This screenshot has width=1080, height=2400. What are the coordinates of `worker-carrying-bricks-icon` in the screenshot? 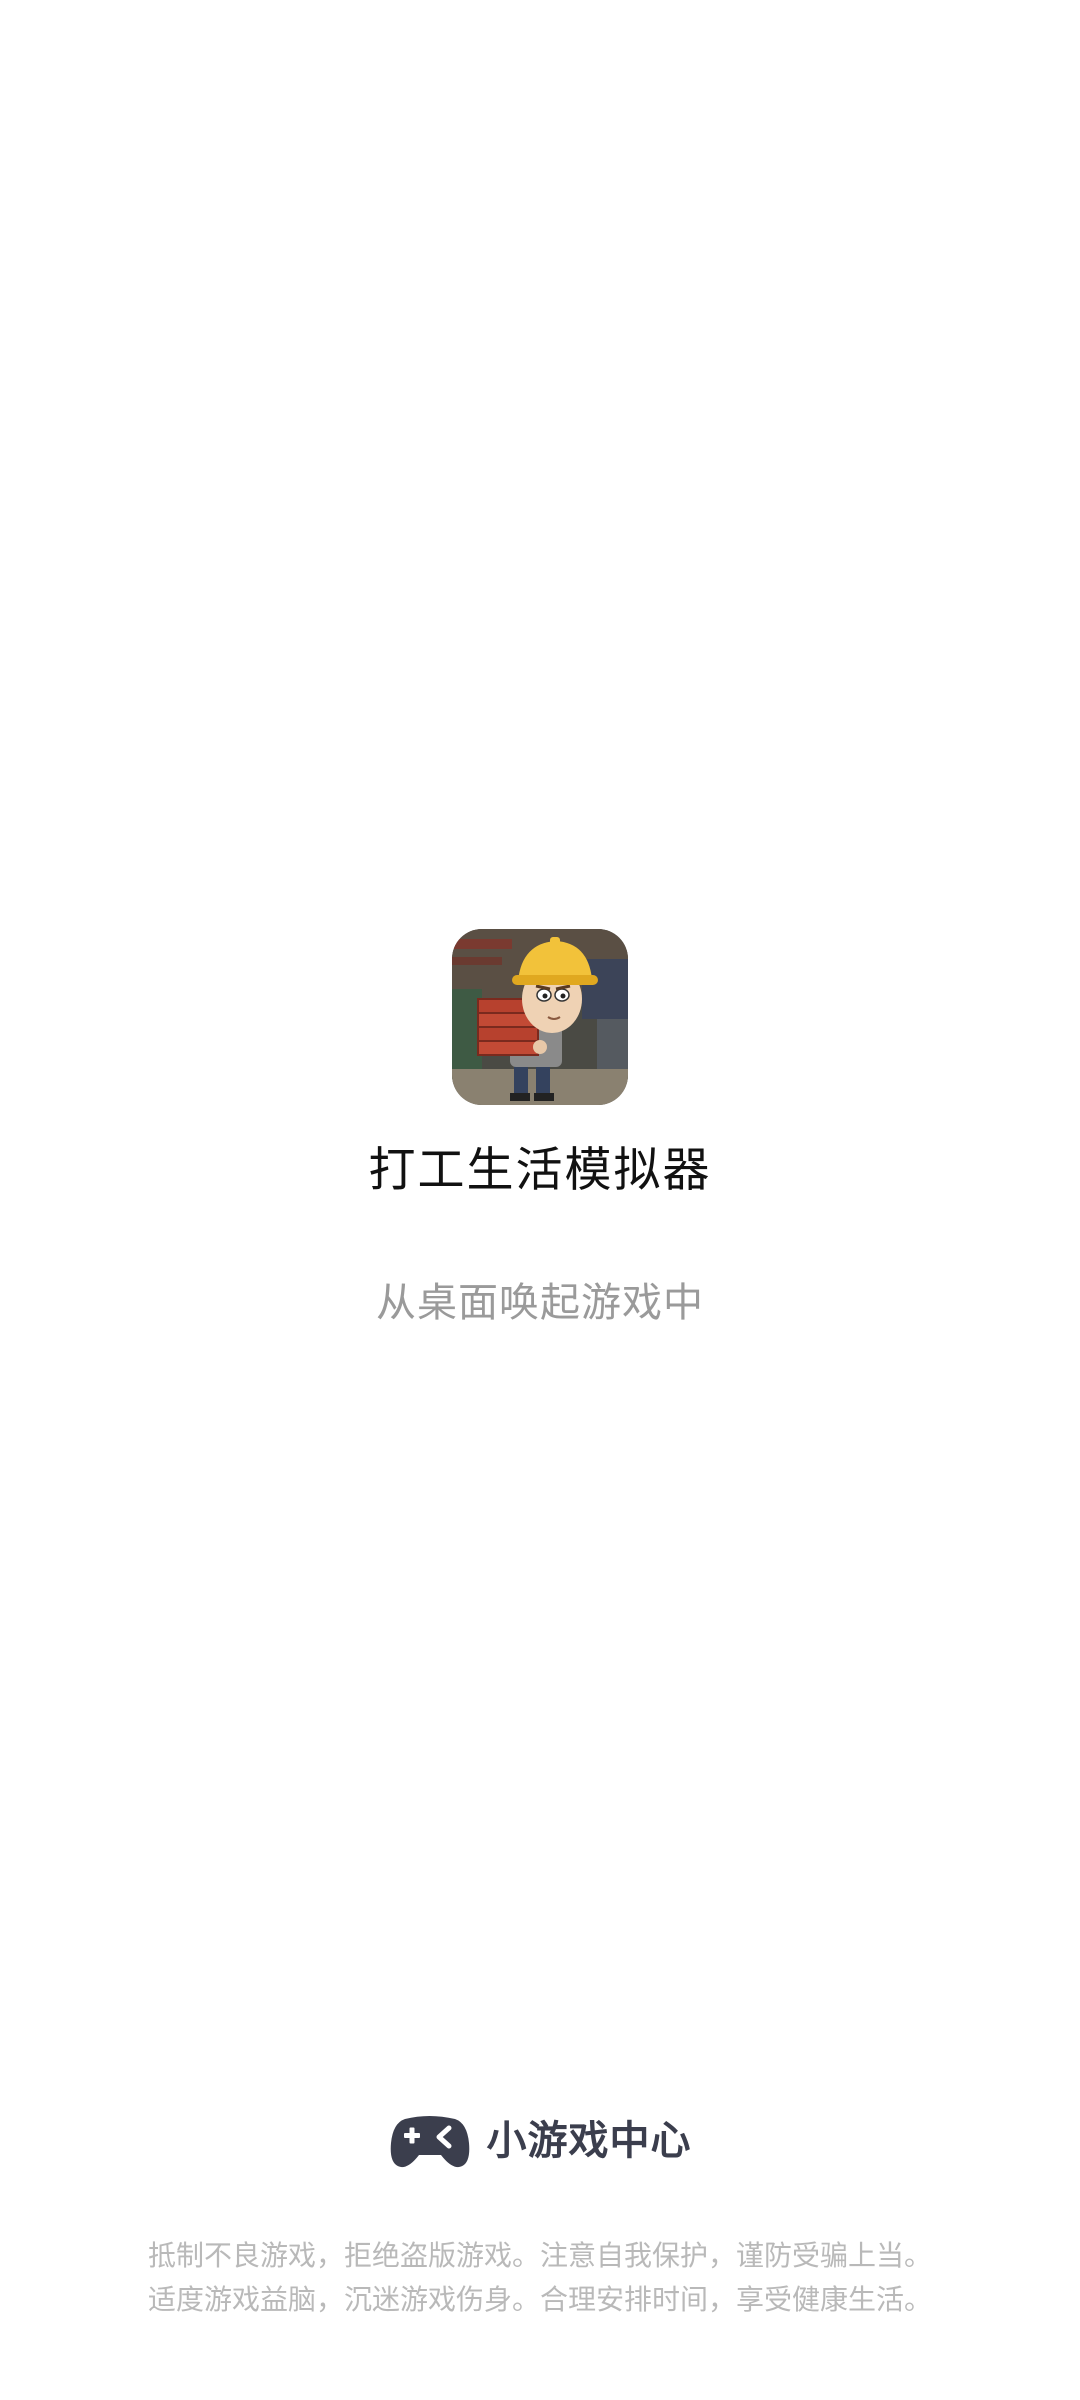 It's located at (540, 1017).